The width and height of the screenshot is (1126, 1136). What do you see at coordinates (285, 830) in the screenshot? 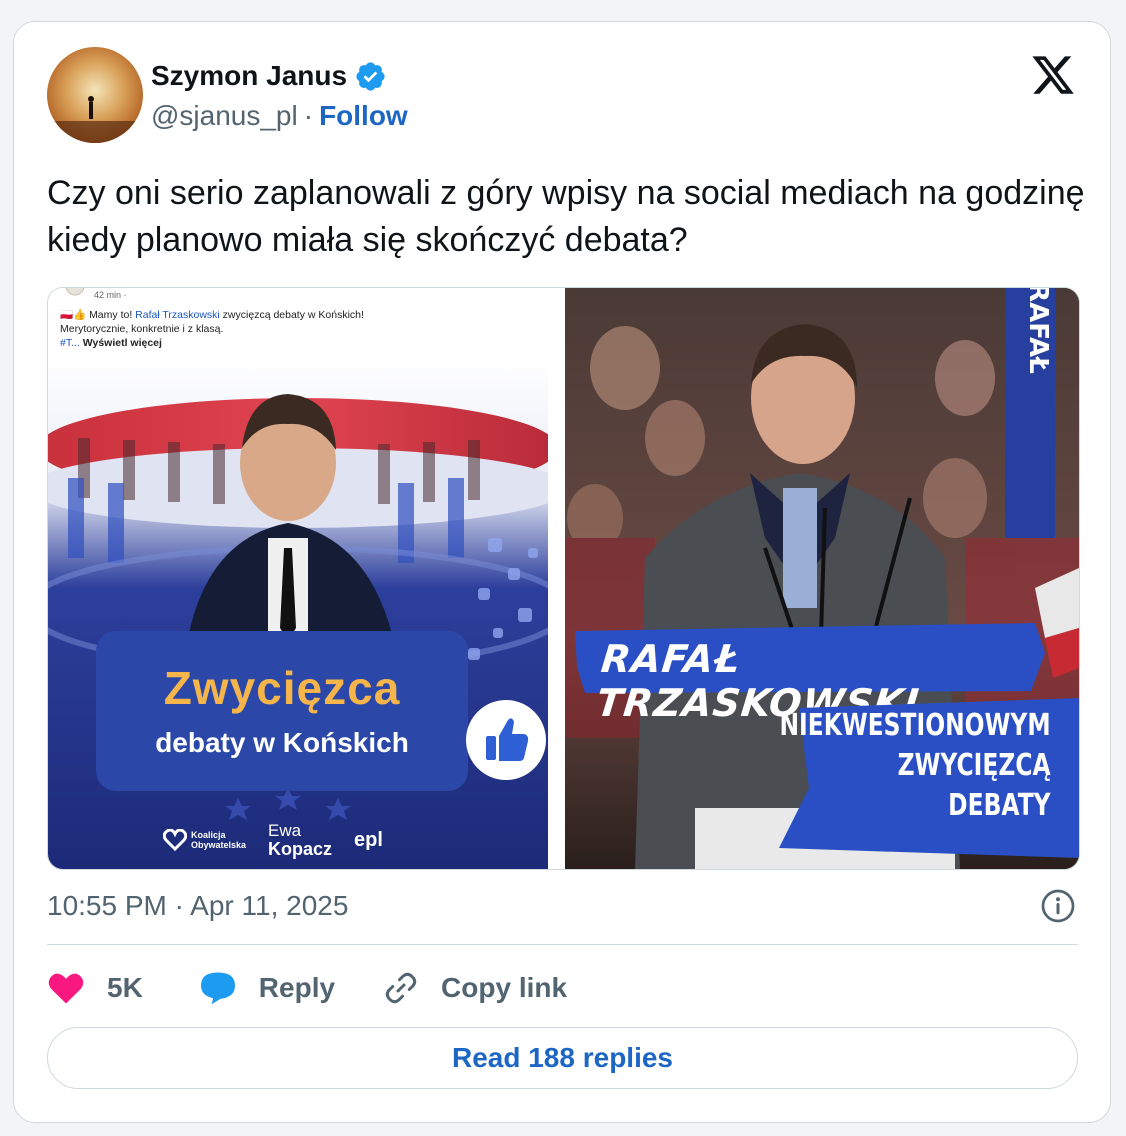
I see `ek-logo-first: Ewa` at bounding box center [285, 830].